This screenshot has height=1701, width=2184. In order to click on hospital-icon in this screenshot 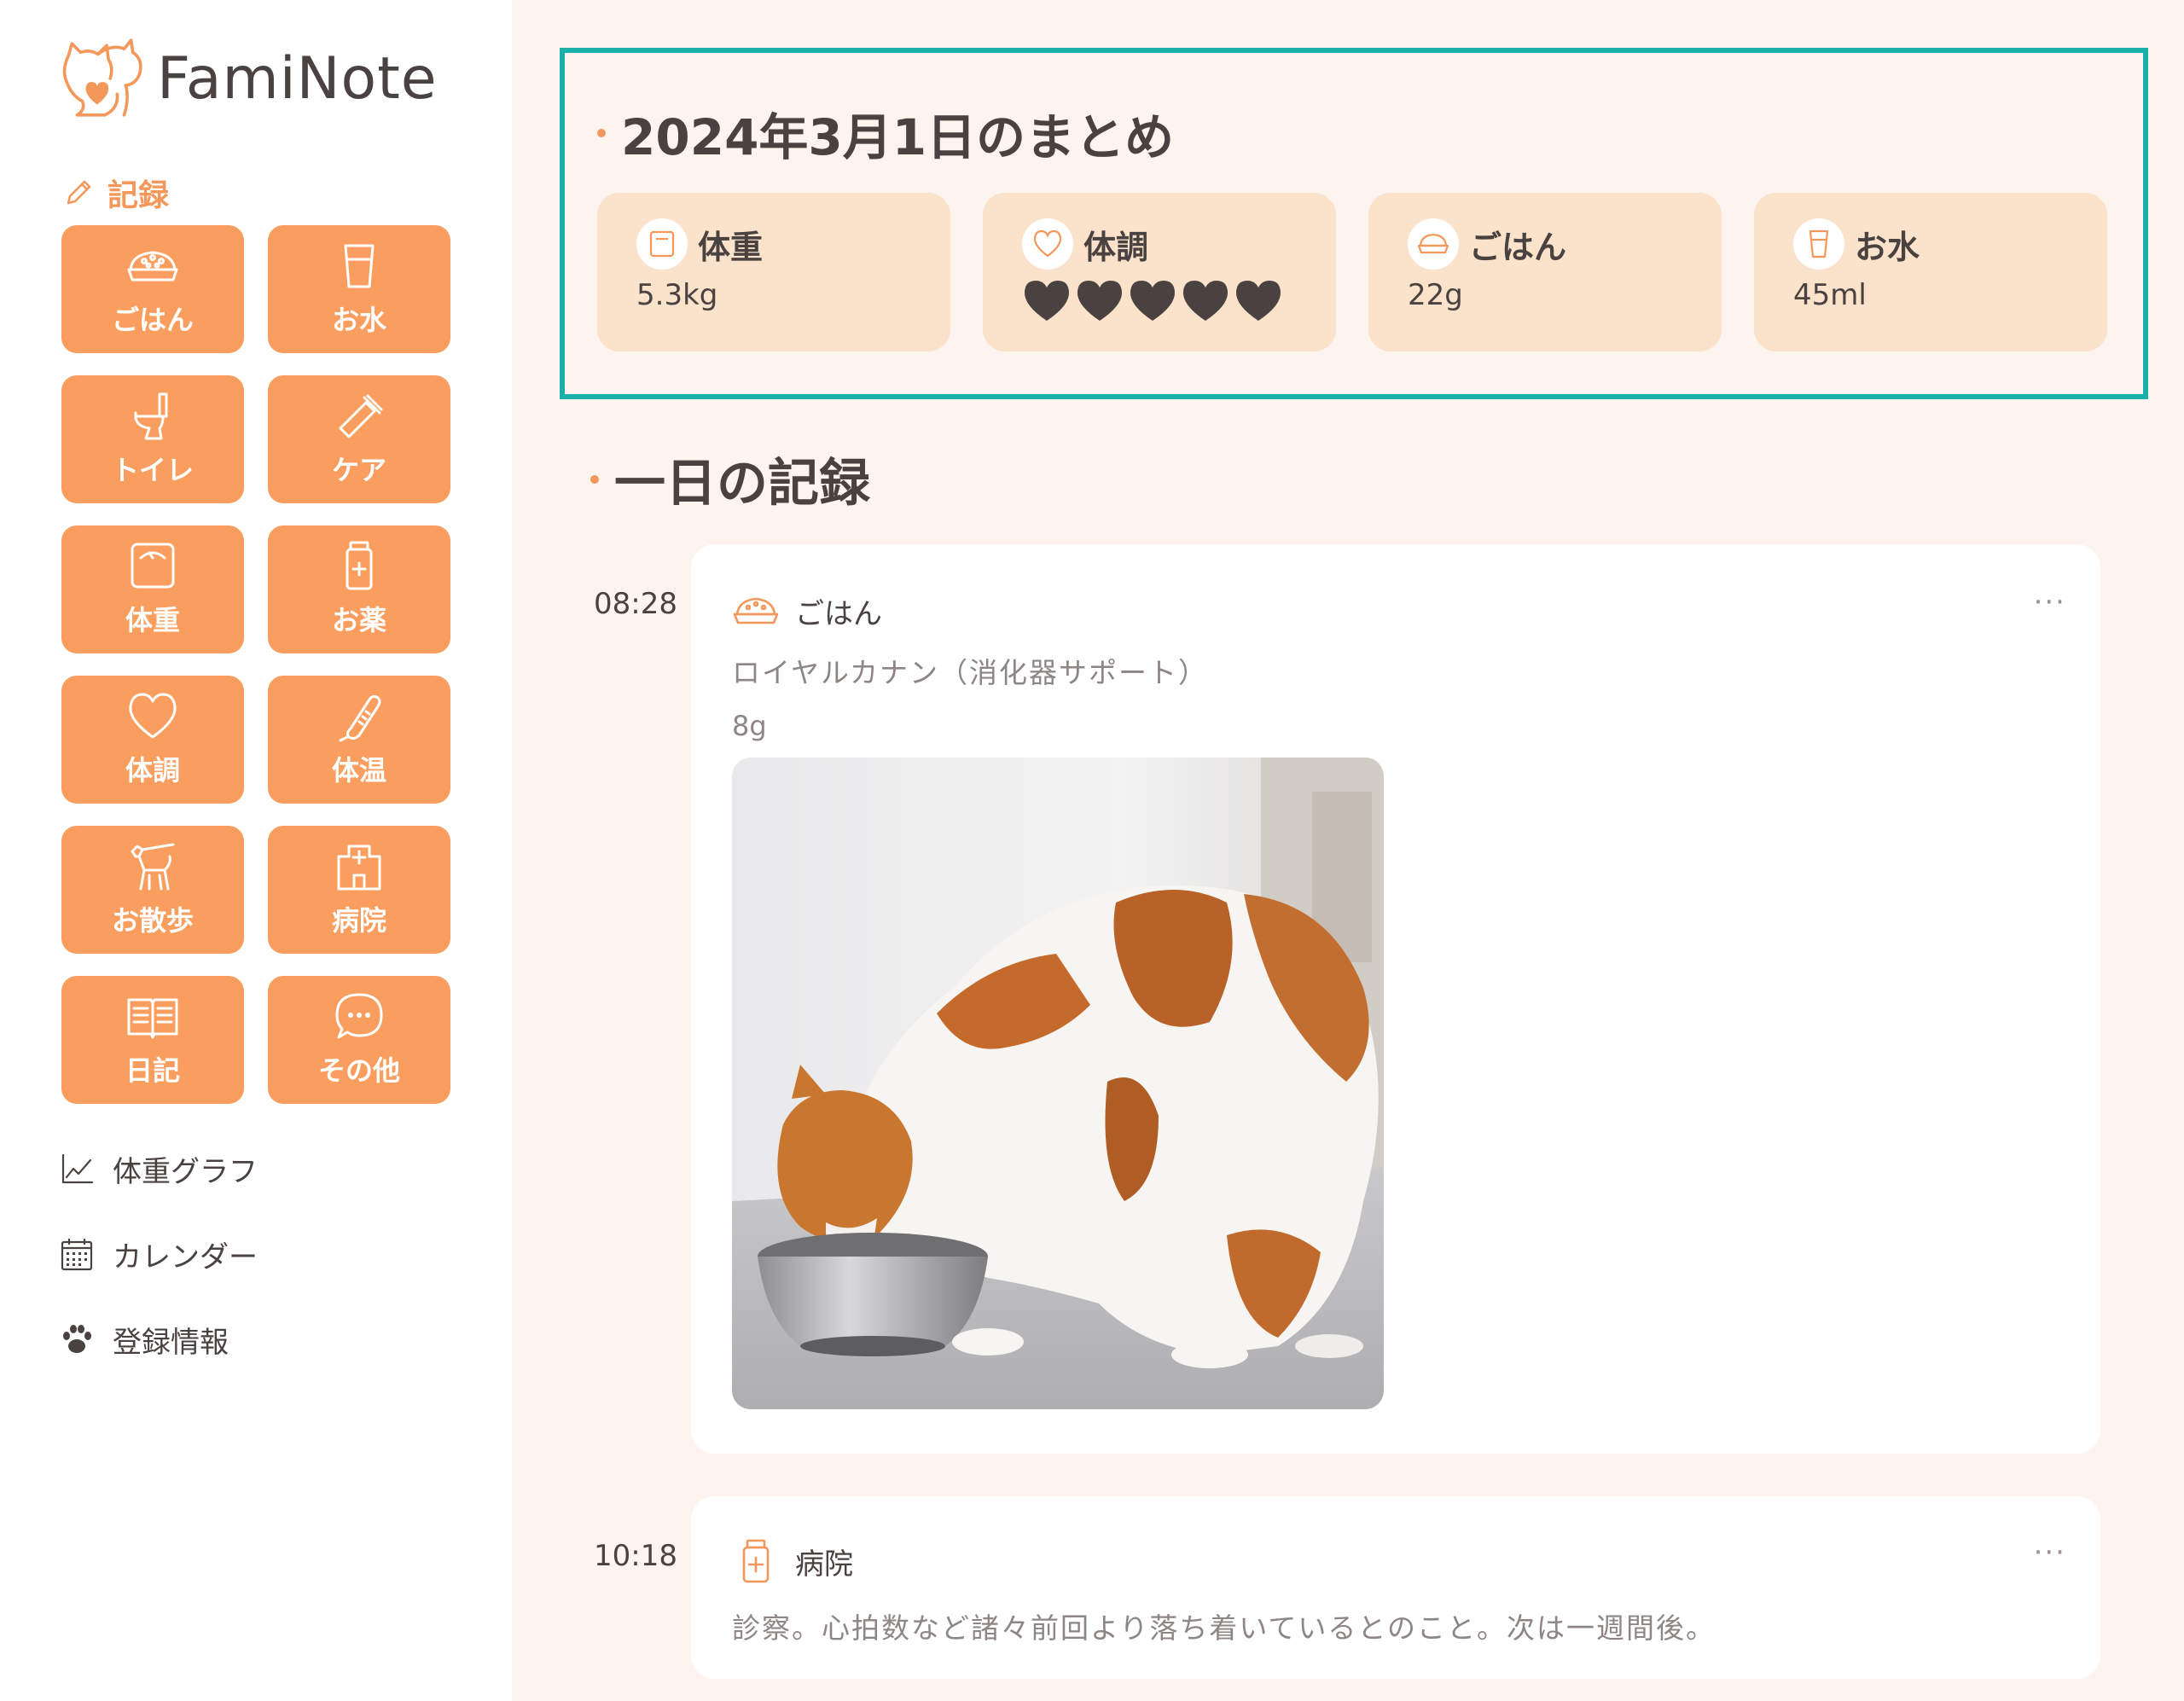, I will do `click(359, 868)`.